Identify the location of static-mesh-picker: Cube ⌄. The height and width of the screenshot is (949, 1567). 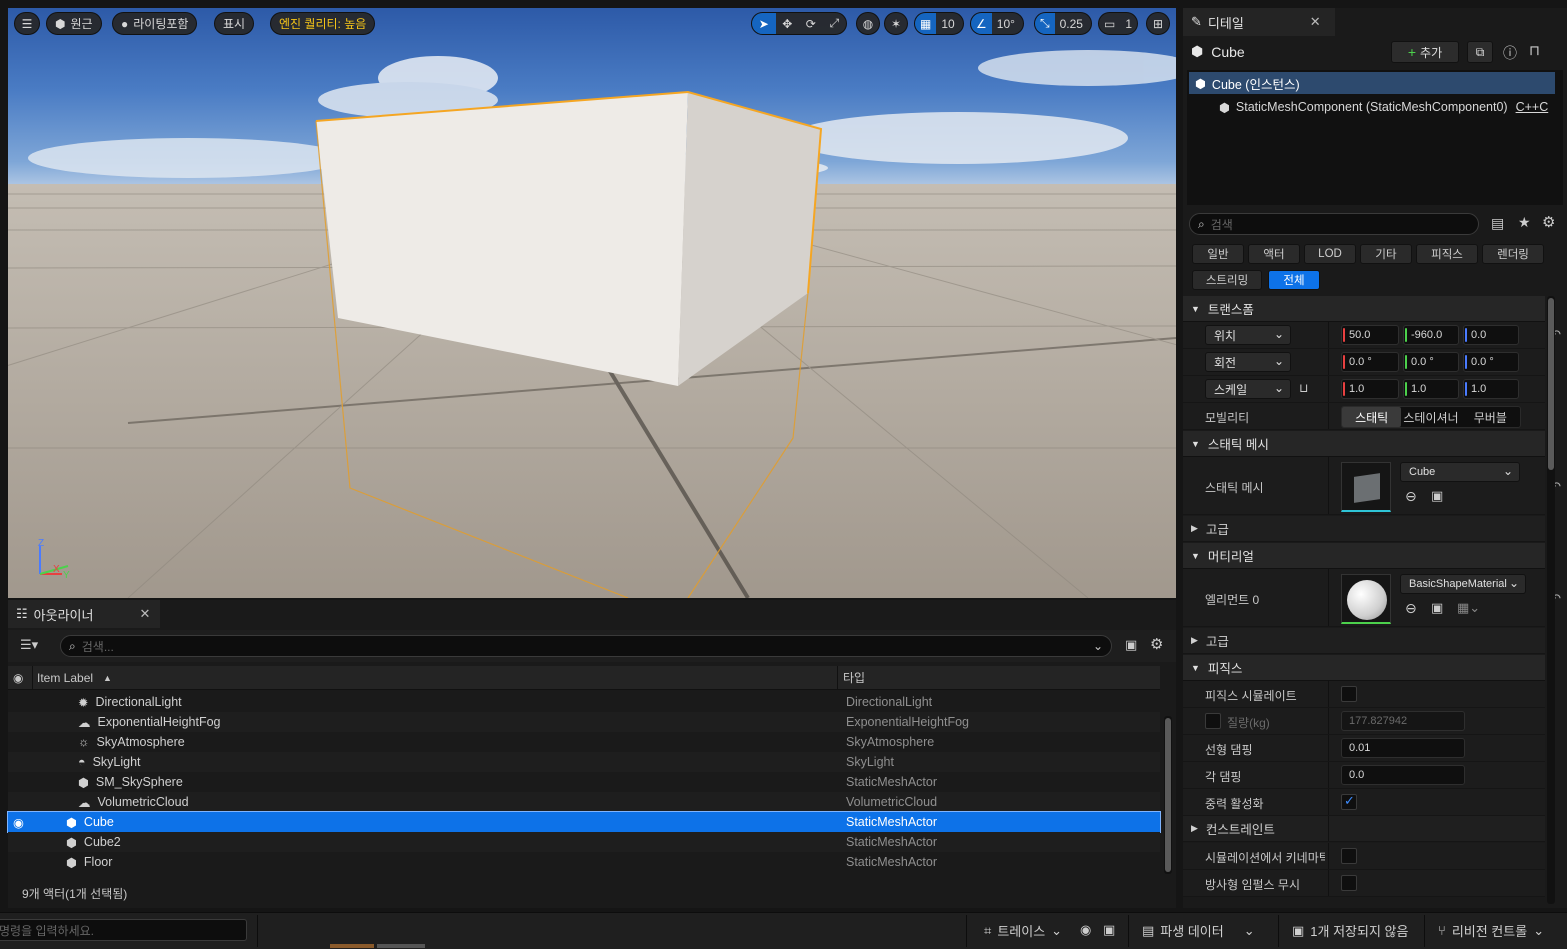
(1460, 472).